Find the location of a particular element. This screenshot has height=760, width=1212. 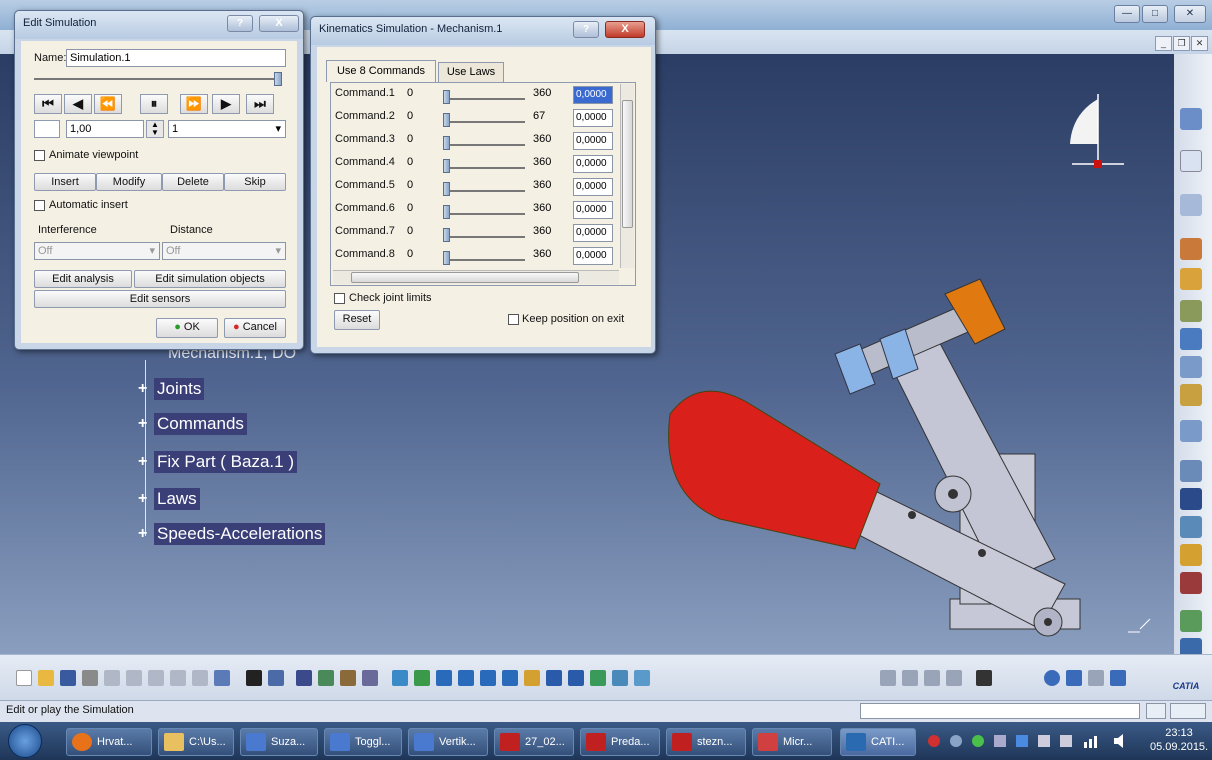

print-icon is located at coordinates (90, 678).